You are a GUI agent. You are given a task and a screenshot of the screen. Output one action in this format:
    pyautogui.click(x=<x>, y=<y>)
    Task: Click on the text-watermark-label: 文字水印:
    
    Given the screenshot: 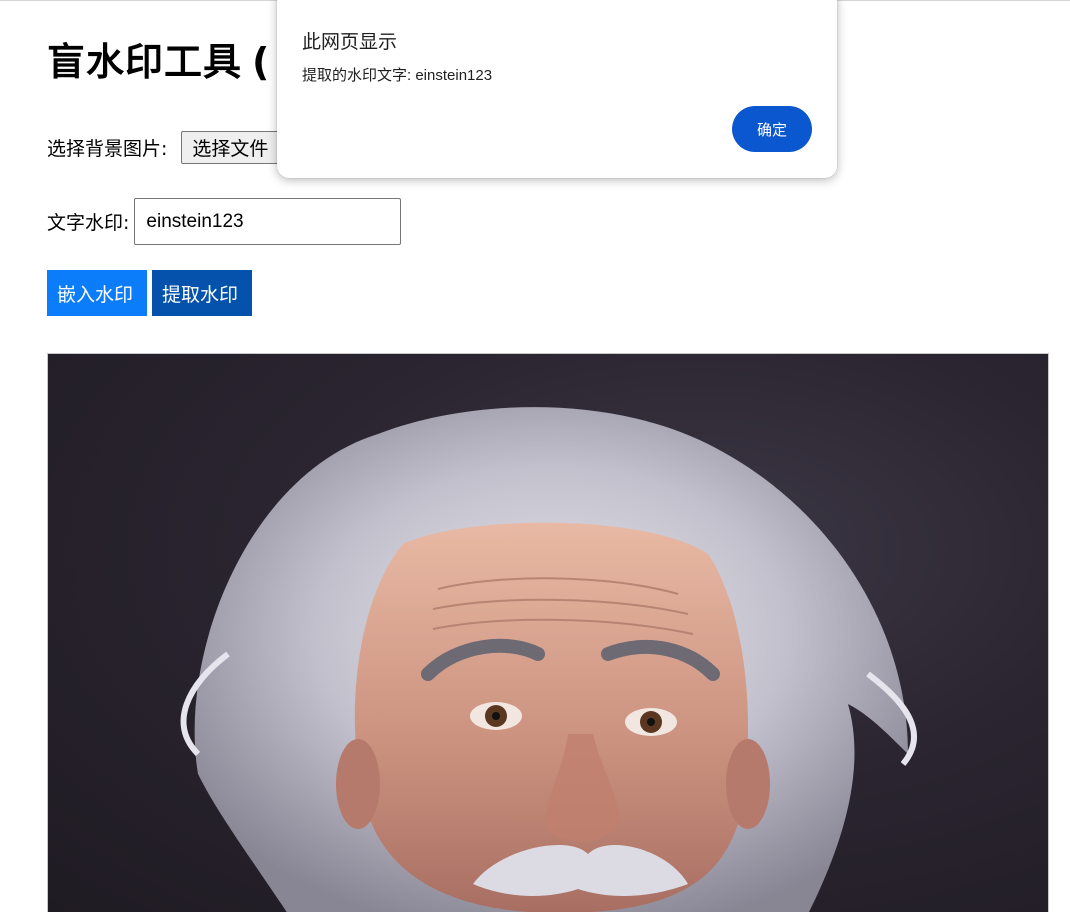 What is the action you would take?
    pyautogui.click(x=88, y=223)
    